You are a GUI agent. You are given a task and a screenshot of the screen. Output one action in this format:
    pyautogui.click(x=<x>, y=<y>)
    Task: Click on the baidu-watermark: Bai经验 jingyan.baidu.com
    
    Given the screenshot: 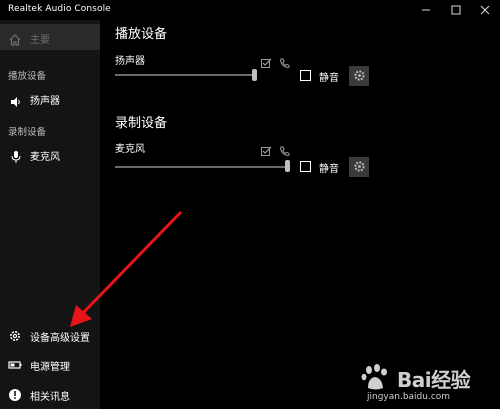 What is the action you would take?
    pyautogui.click(x=425, y=384)
    